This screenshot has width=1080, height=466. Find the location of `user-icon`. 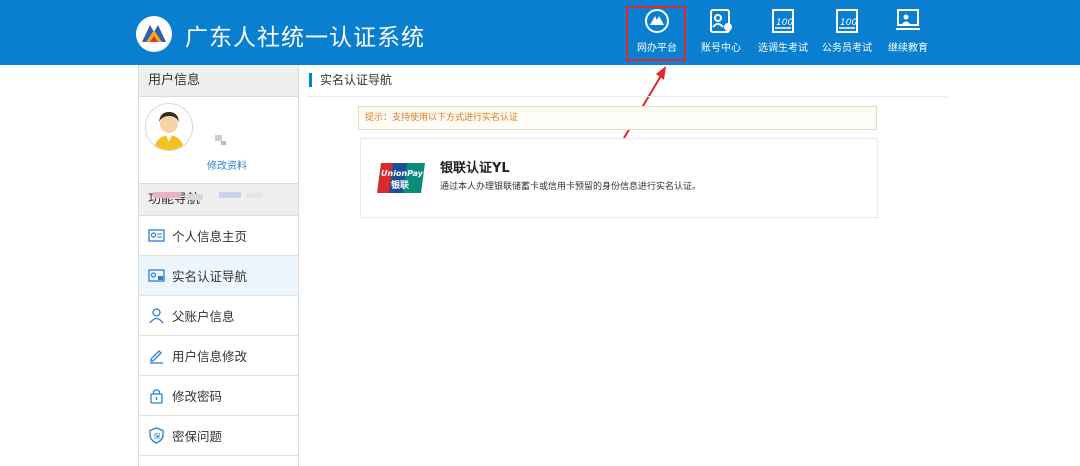

user-icon is located at coordinates (156, 316).